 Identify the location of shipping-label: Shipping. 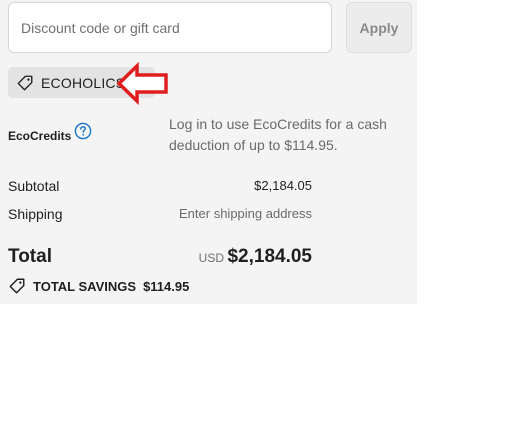
(35, 214).